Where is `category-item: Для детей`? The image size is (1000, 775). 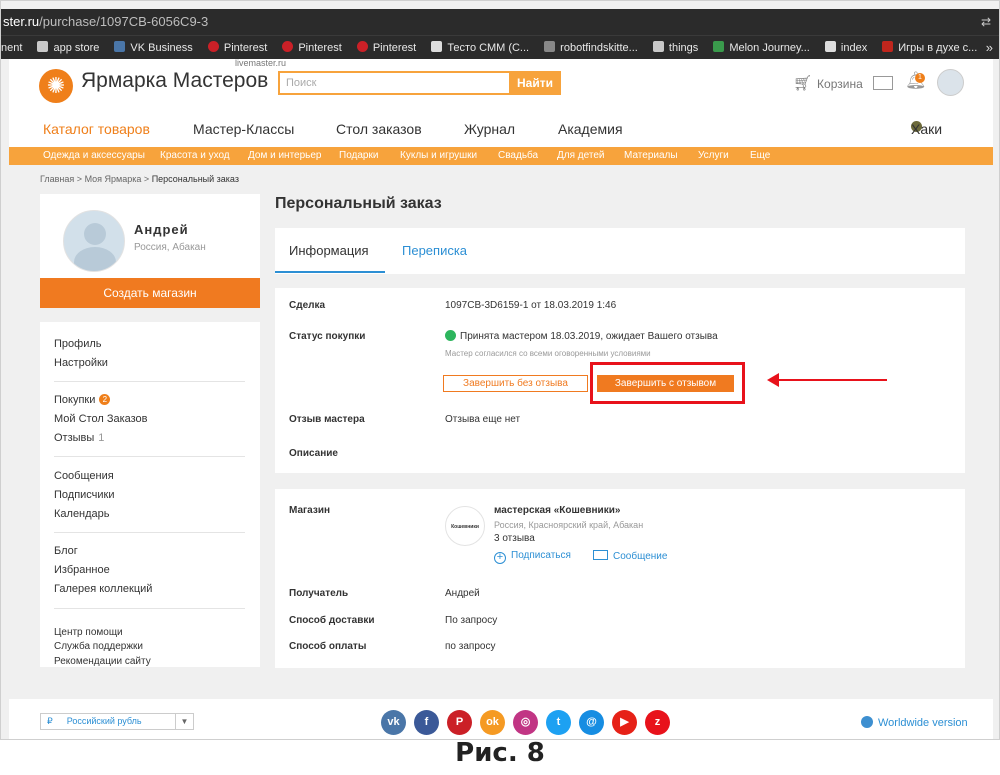
category-item: Для детей is located at coordinates (580, 155).